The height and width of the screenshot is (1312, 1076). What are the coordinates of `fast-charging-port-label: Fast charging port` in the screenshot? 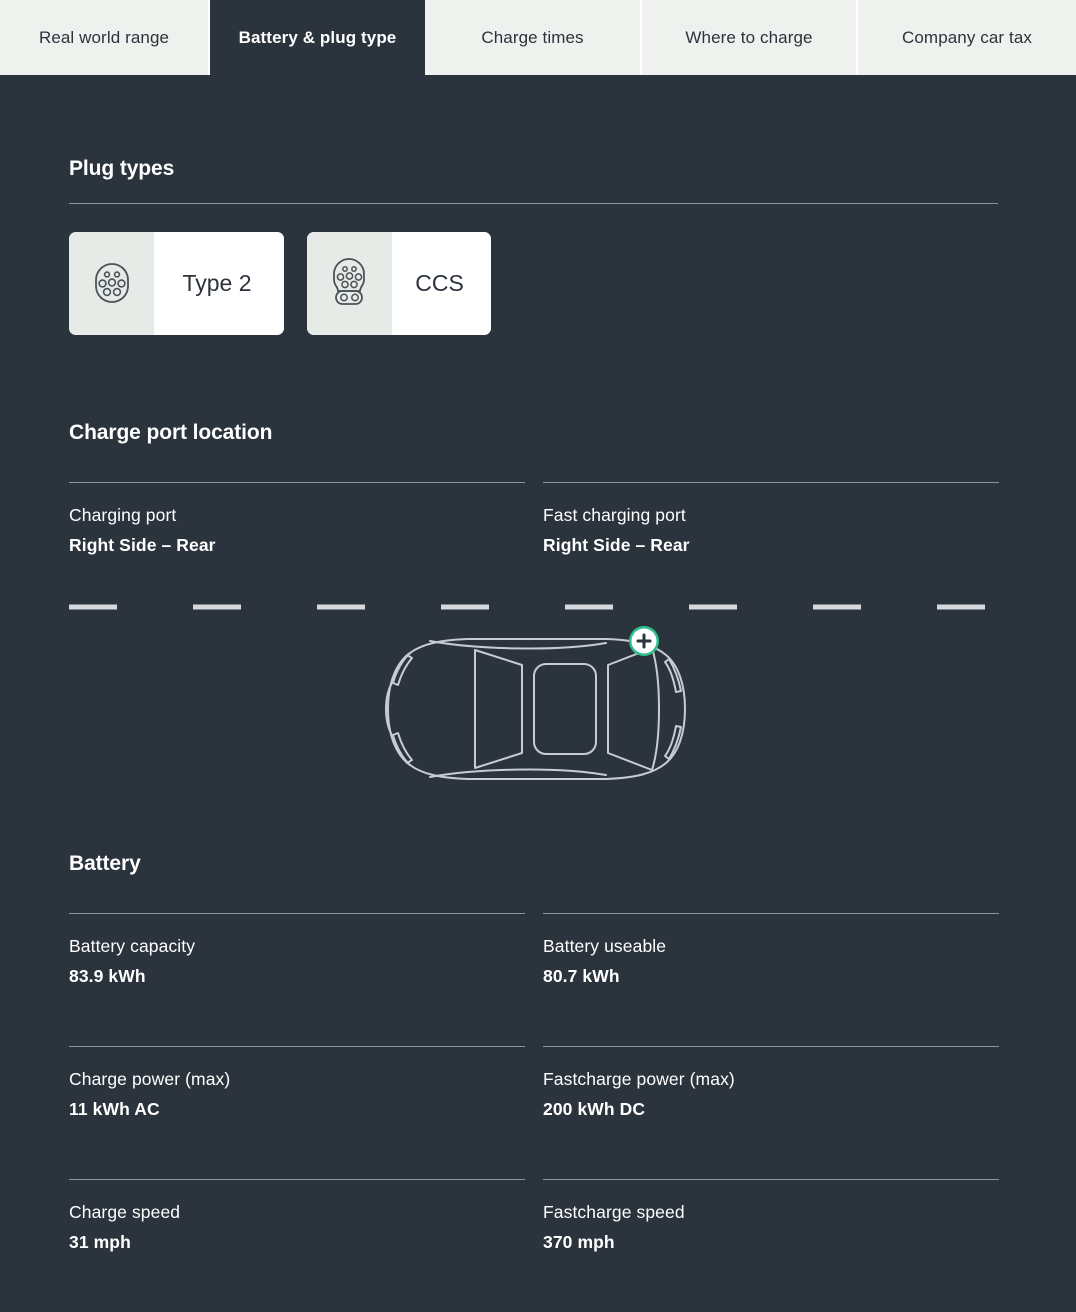 It's located at (614, 515).